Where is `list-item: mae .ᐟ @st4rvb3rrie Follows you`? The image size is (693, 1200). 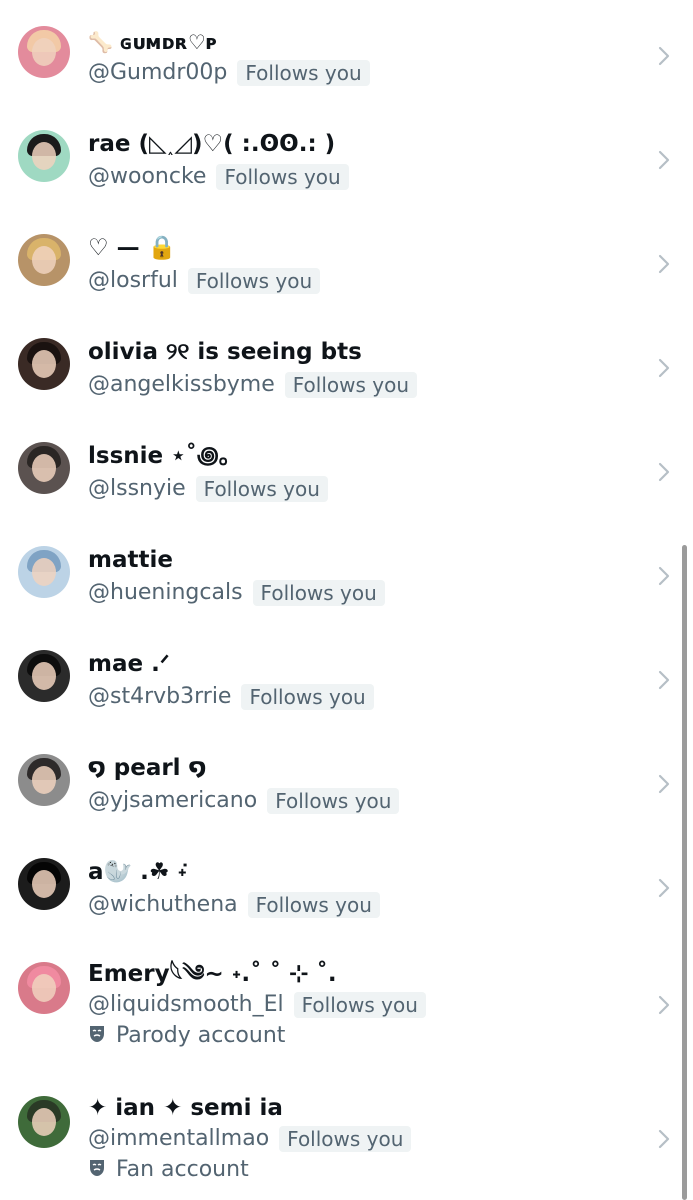
list-item: mae .ᐟ @st4rvb3rrie Follows you is located at coordinates (346, 676).